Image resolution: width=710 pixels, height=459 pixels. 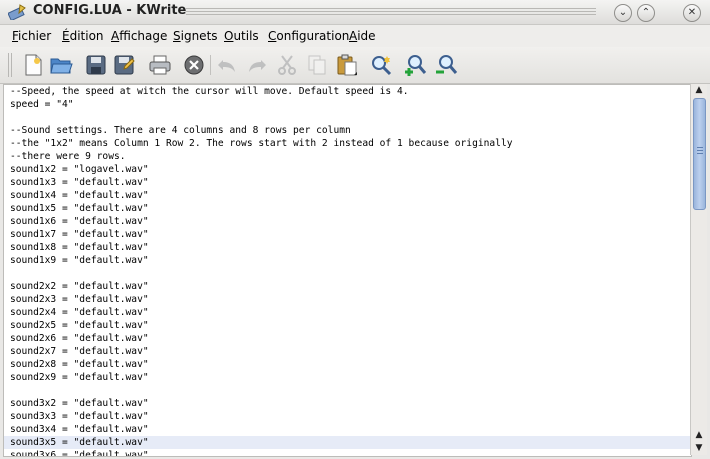 What do you see at coordinates (79, 169) in the screenshot?
I see `code-line: sound1x2 = "logavel.wav"` at bounding box center [79, 169].